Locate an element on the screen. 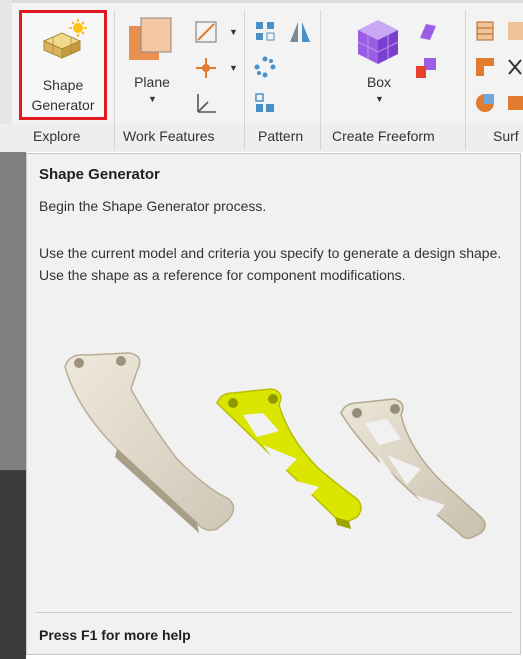 The width and height of the screenshot is (523, 659). convert-to-freeform-icon is located at coordinates (427, 68).